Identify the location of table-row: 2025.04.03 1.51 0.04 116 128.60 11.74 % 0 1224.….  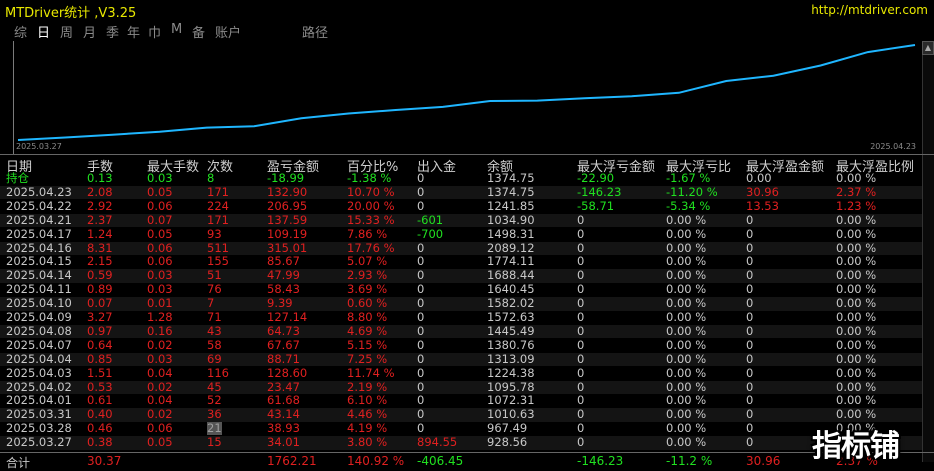
(461, 373).